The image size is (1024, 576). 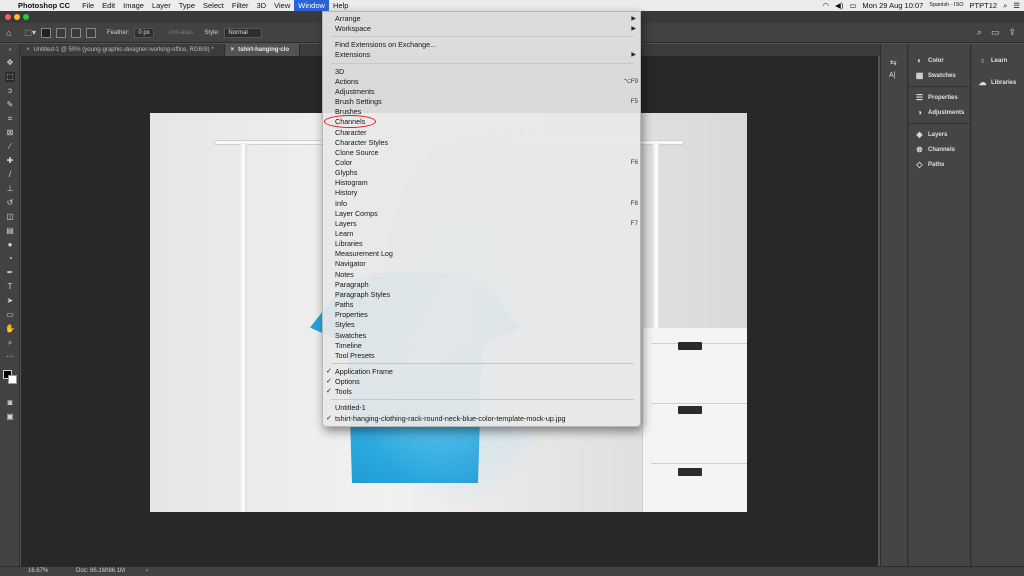 What do you see at coordinates (892, 5) in the screenshot?
I see `clock: Mon 29 Aug 10:07` at bounding box center [892, 5].